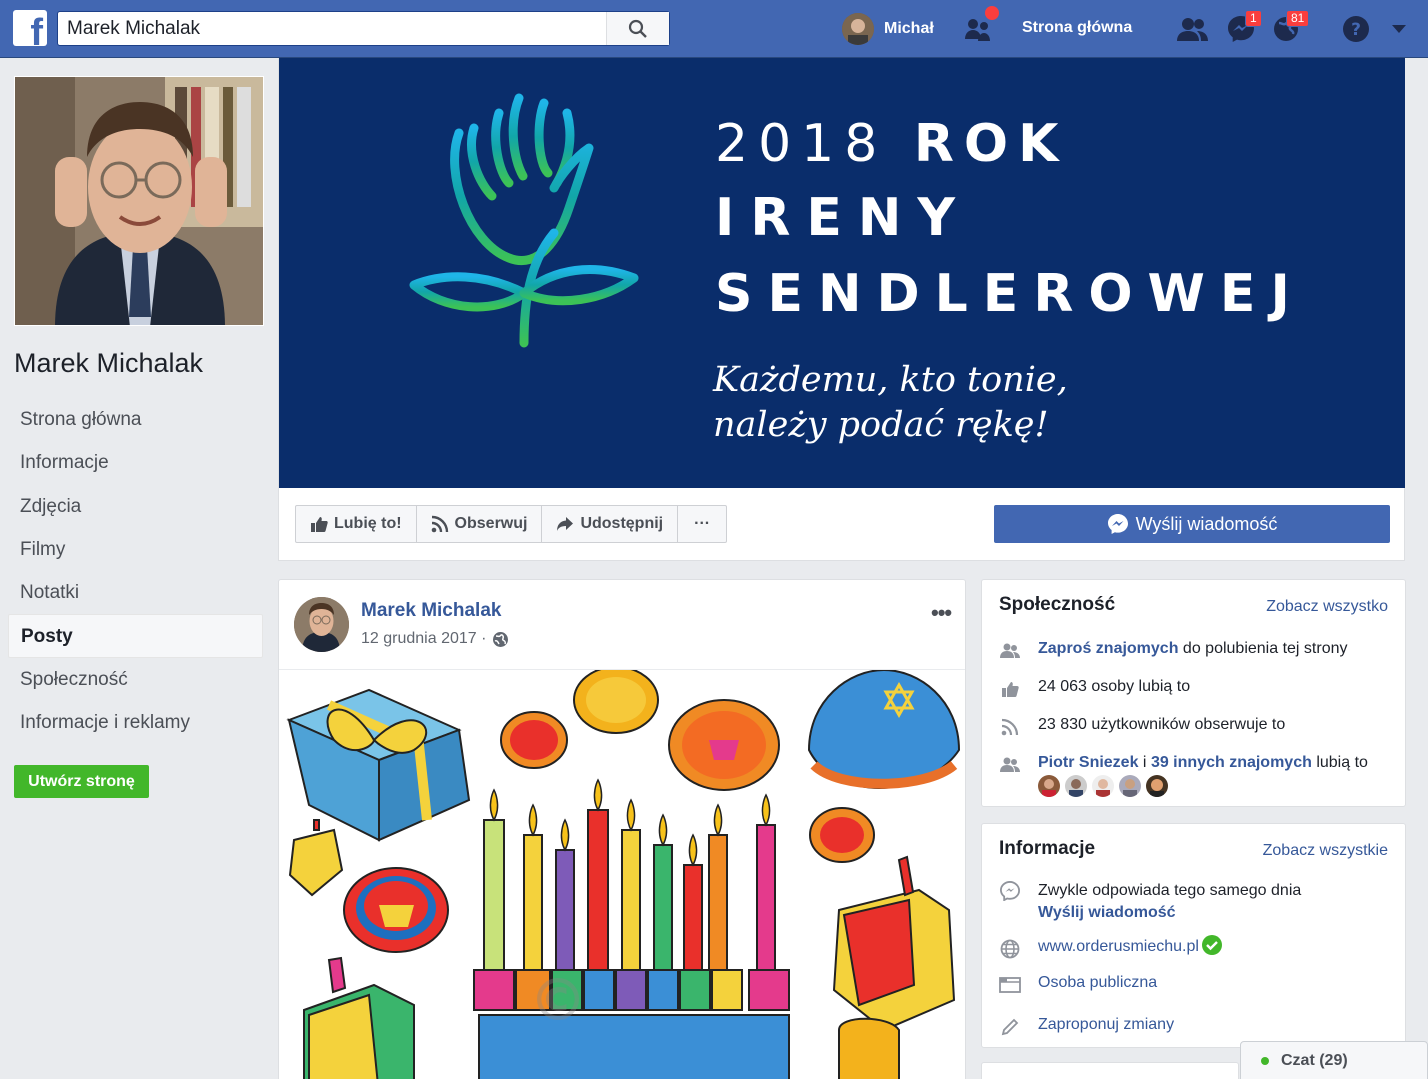 The width and height of the screenshot is (1428, 1079). Describe the element at coordinates (1108, 648) in the screenshot. I see `invite-friends-link: Zaproś znajomych` at that location.